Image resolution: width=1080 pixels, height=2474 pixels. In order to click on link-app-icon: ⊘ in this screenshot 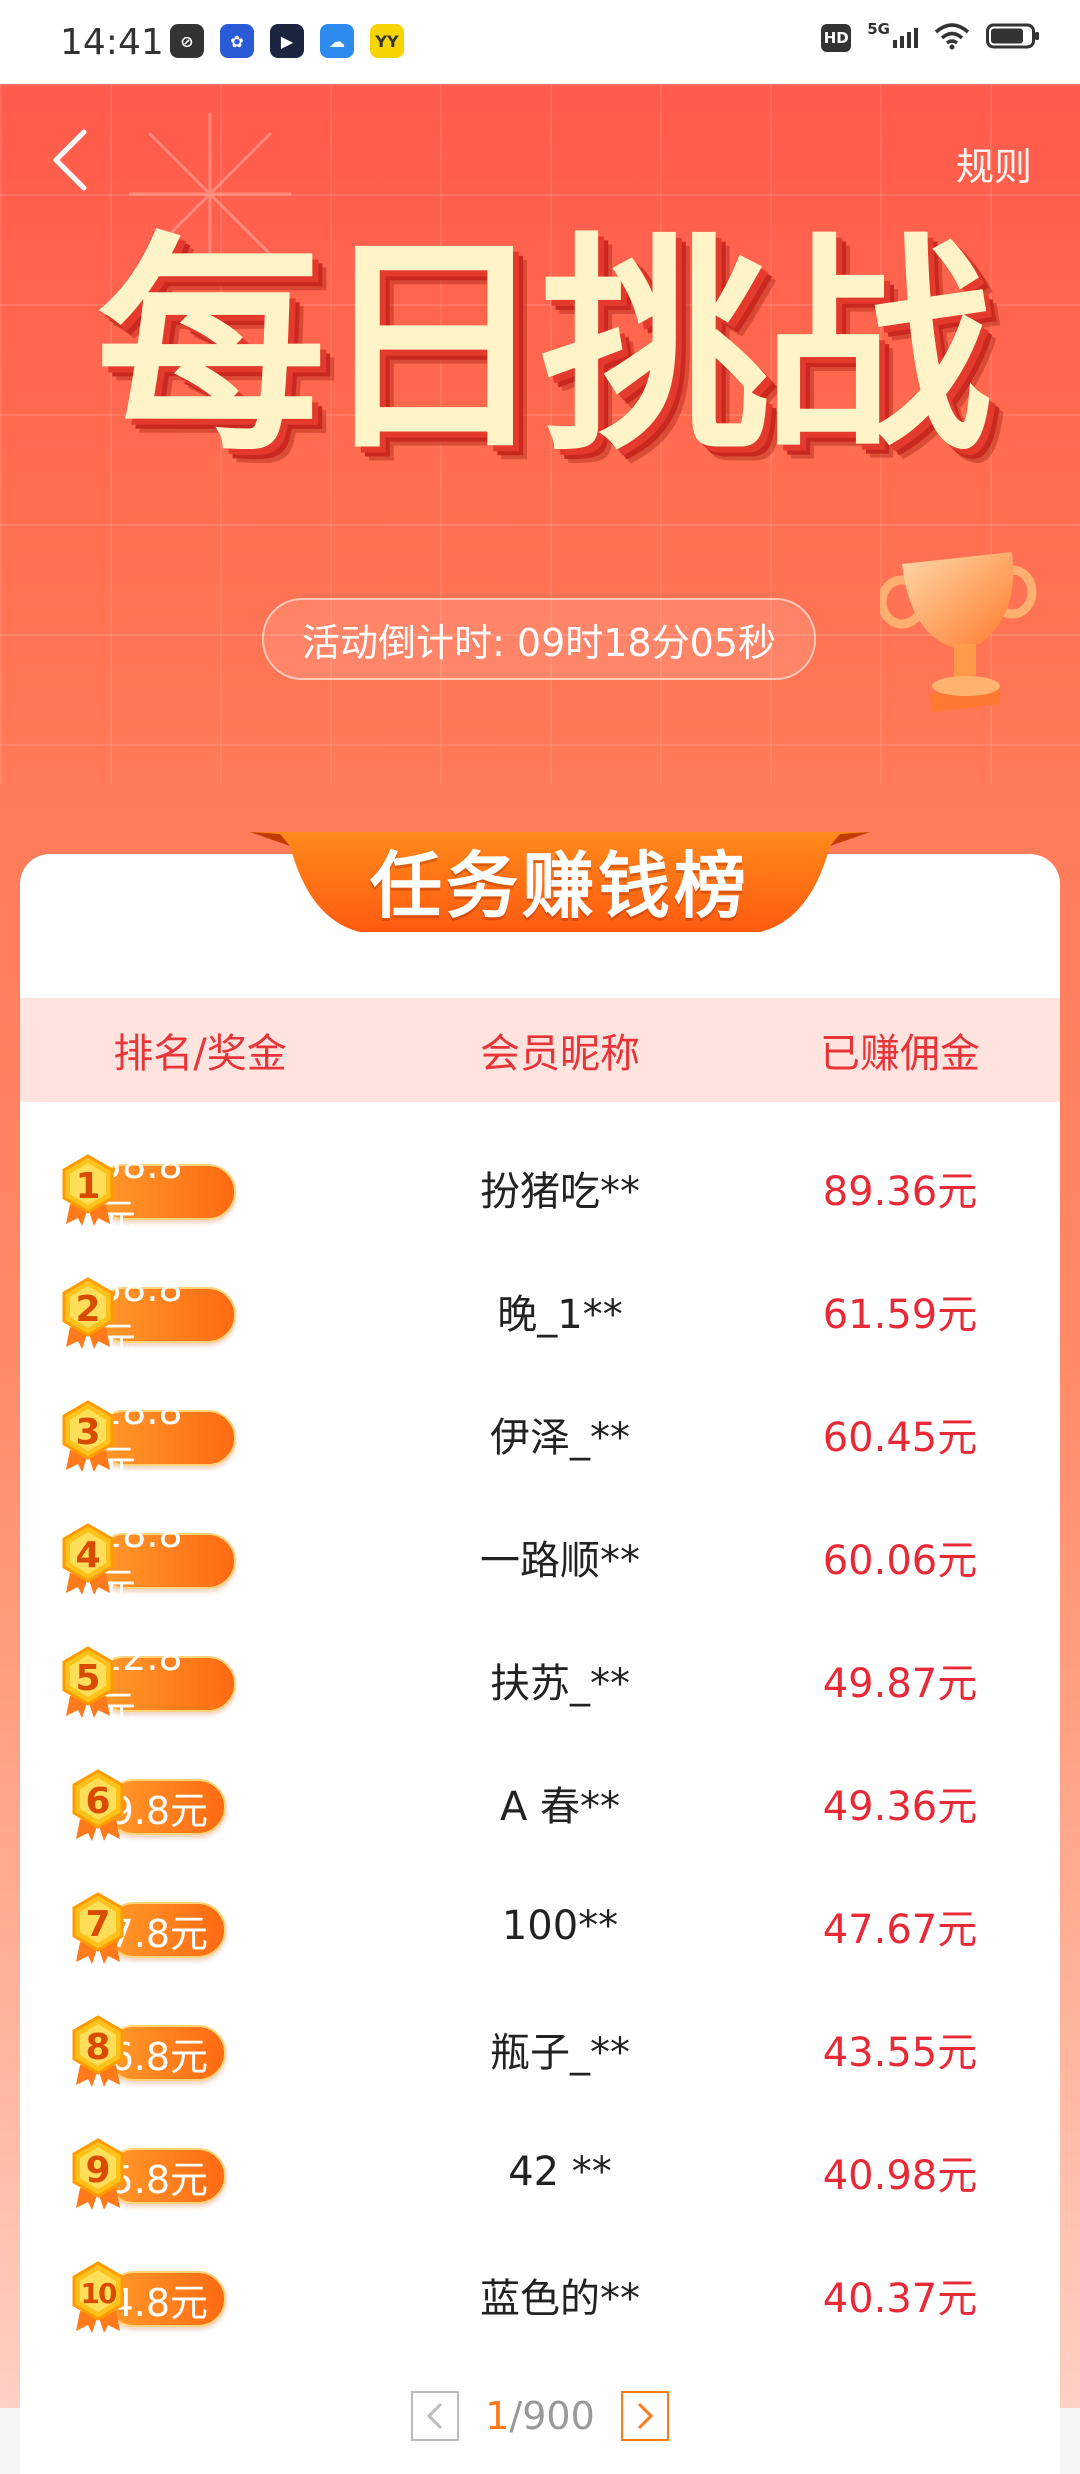, I will do `click(187, 41)`.